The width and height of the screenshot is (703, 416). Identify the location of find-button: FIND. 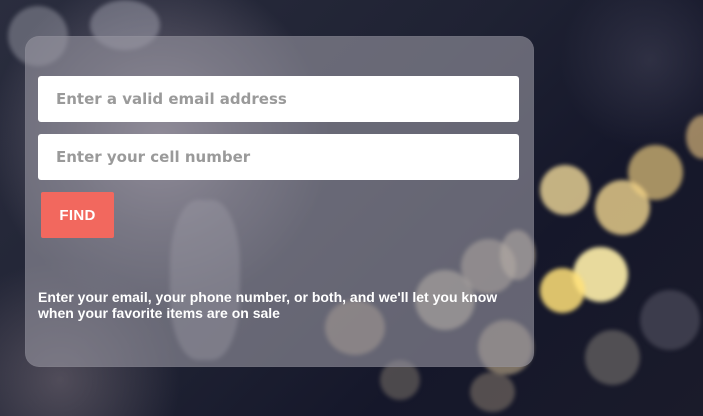
(77, 215).